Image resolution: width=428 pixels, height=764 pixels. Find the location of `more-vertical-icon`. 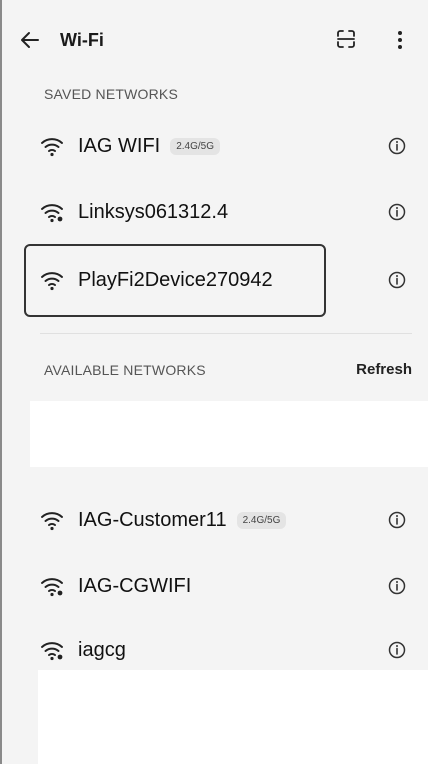

more-vertical-icon is located at coordinates (400, 40).